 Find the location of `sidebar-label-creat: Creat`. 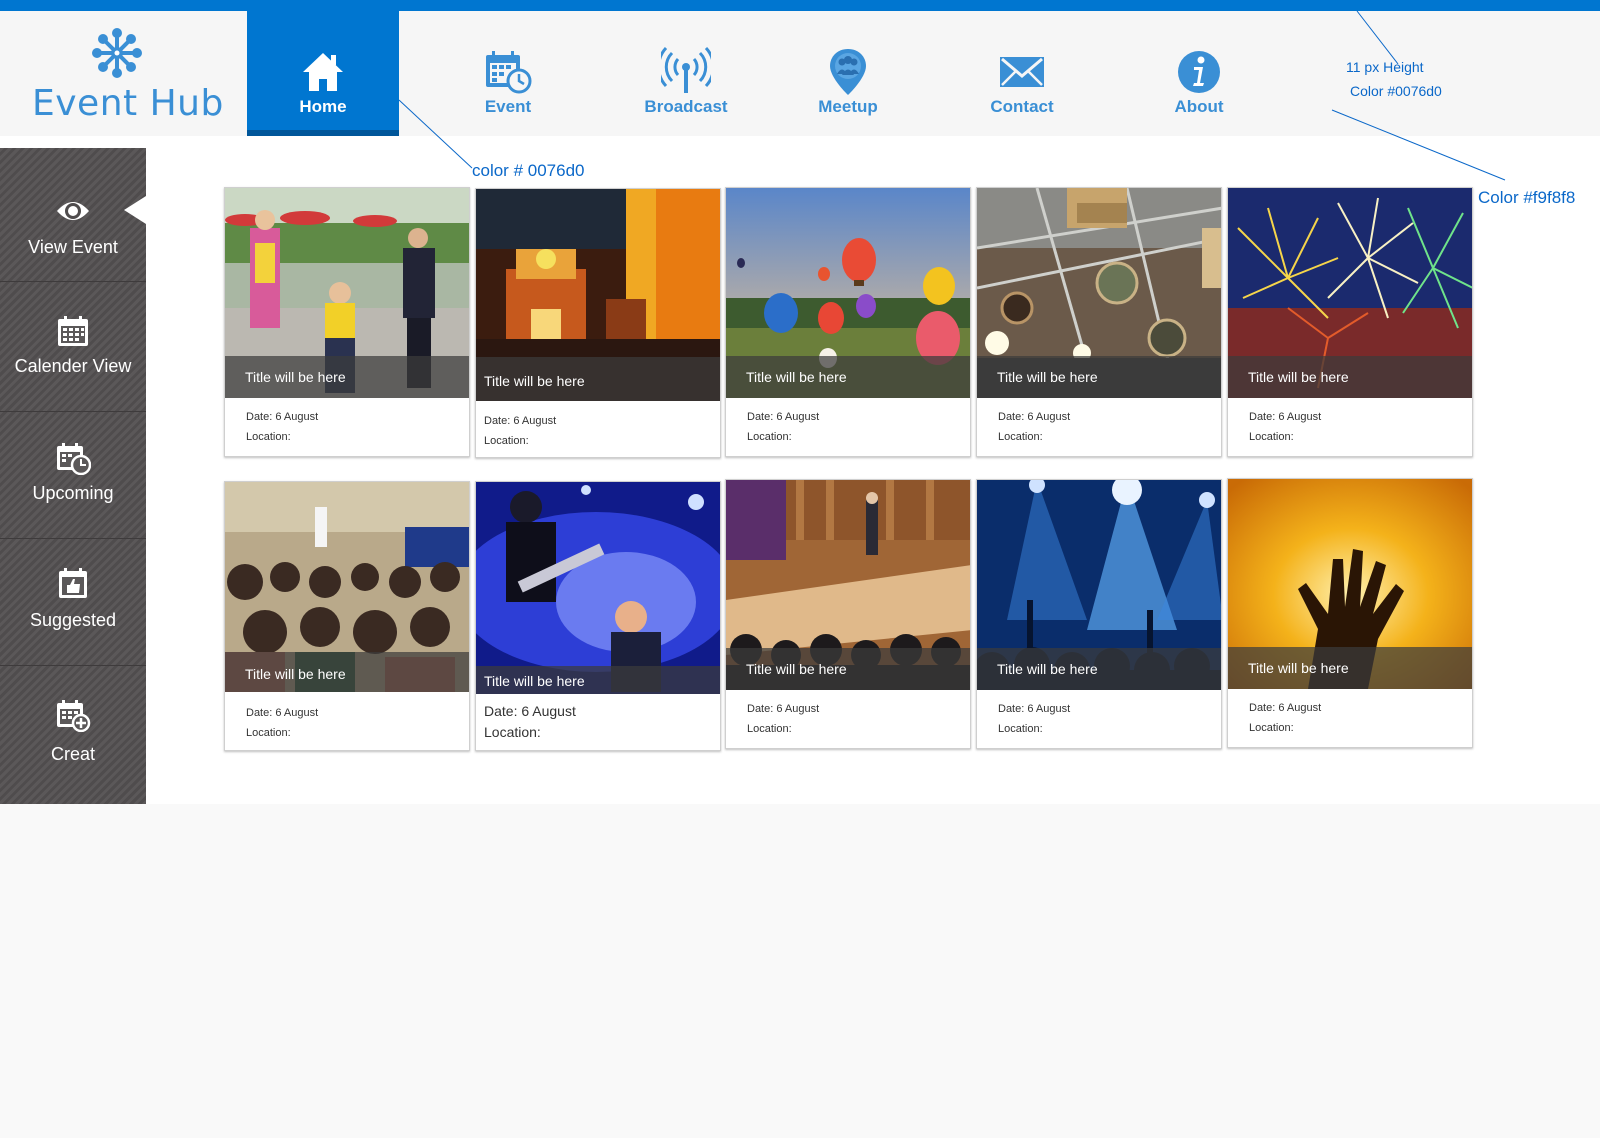

sidebar-label-creat: Creat is located at coordinates (72, 754).